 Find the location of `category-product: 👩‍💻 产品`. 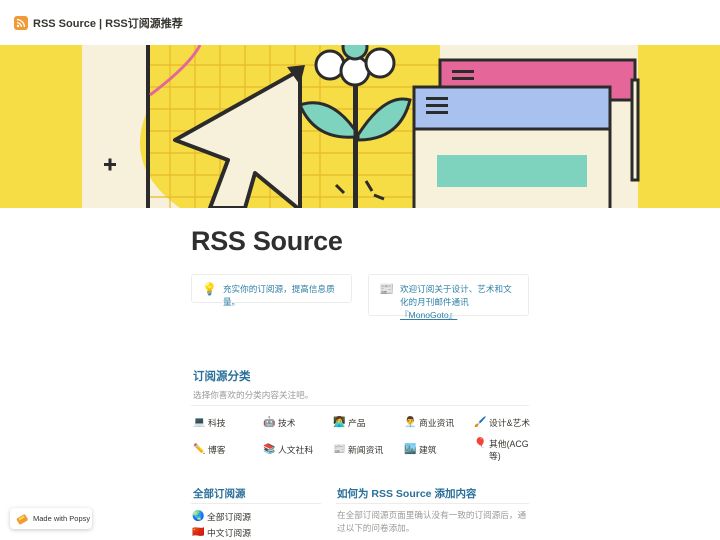

category-product: 👩‍💻 产品 is located at coordinates (349, 423).